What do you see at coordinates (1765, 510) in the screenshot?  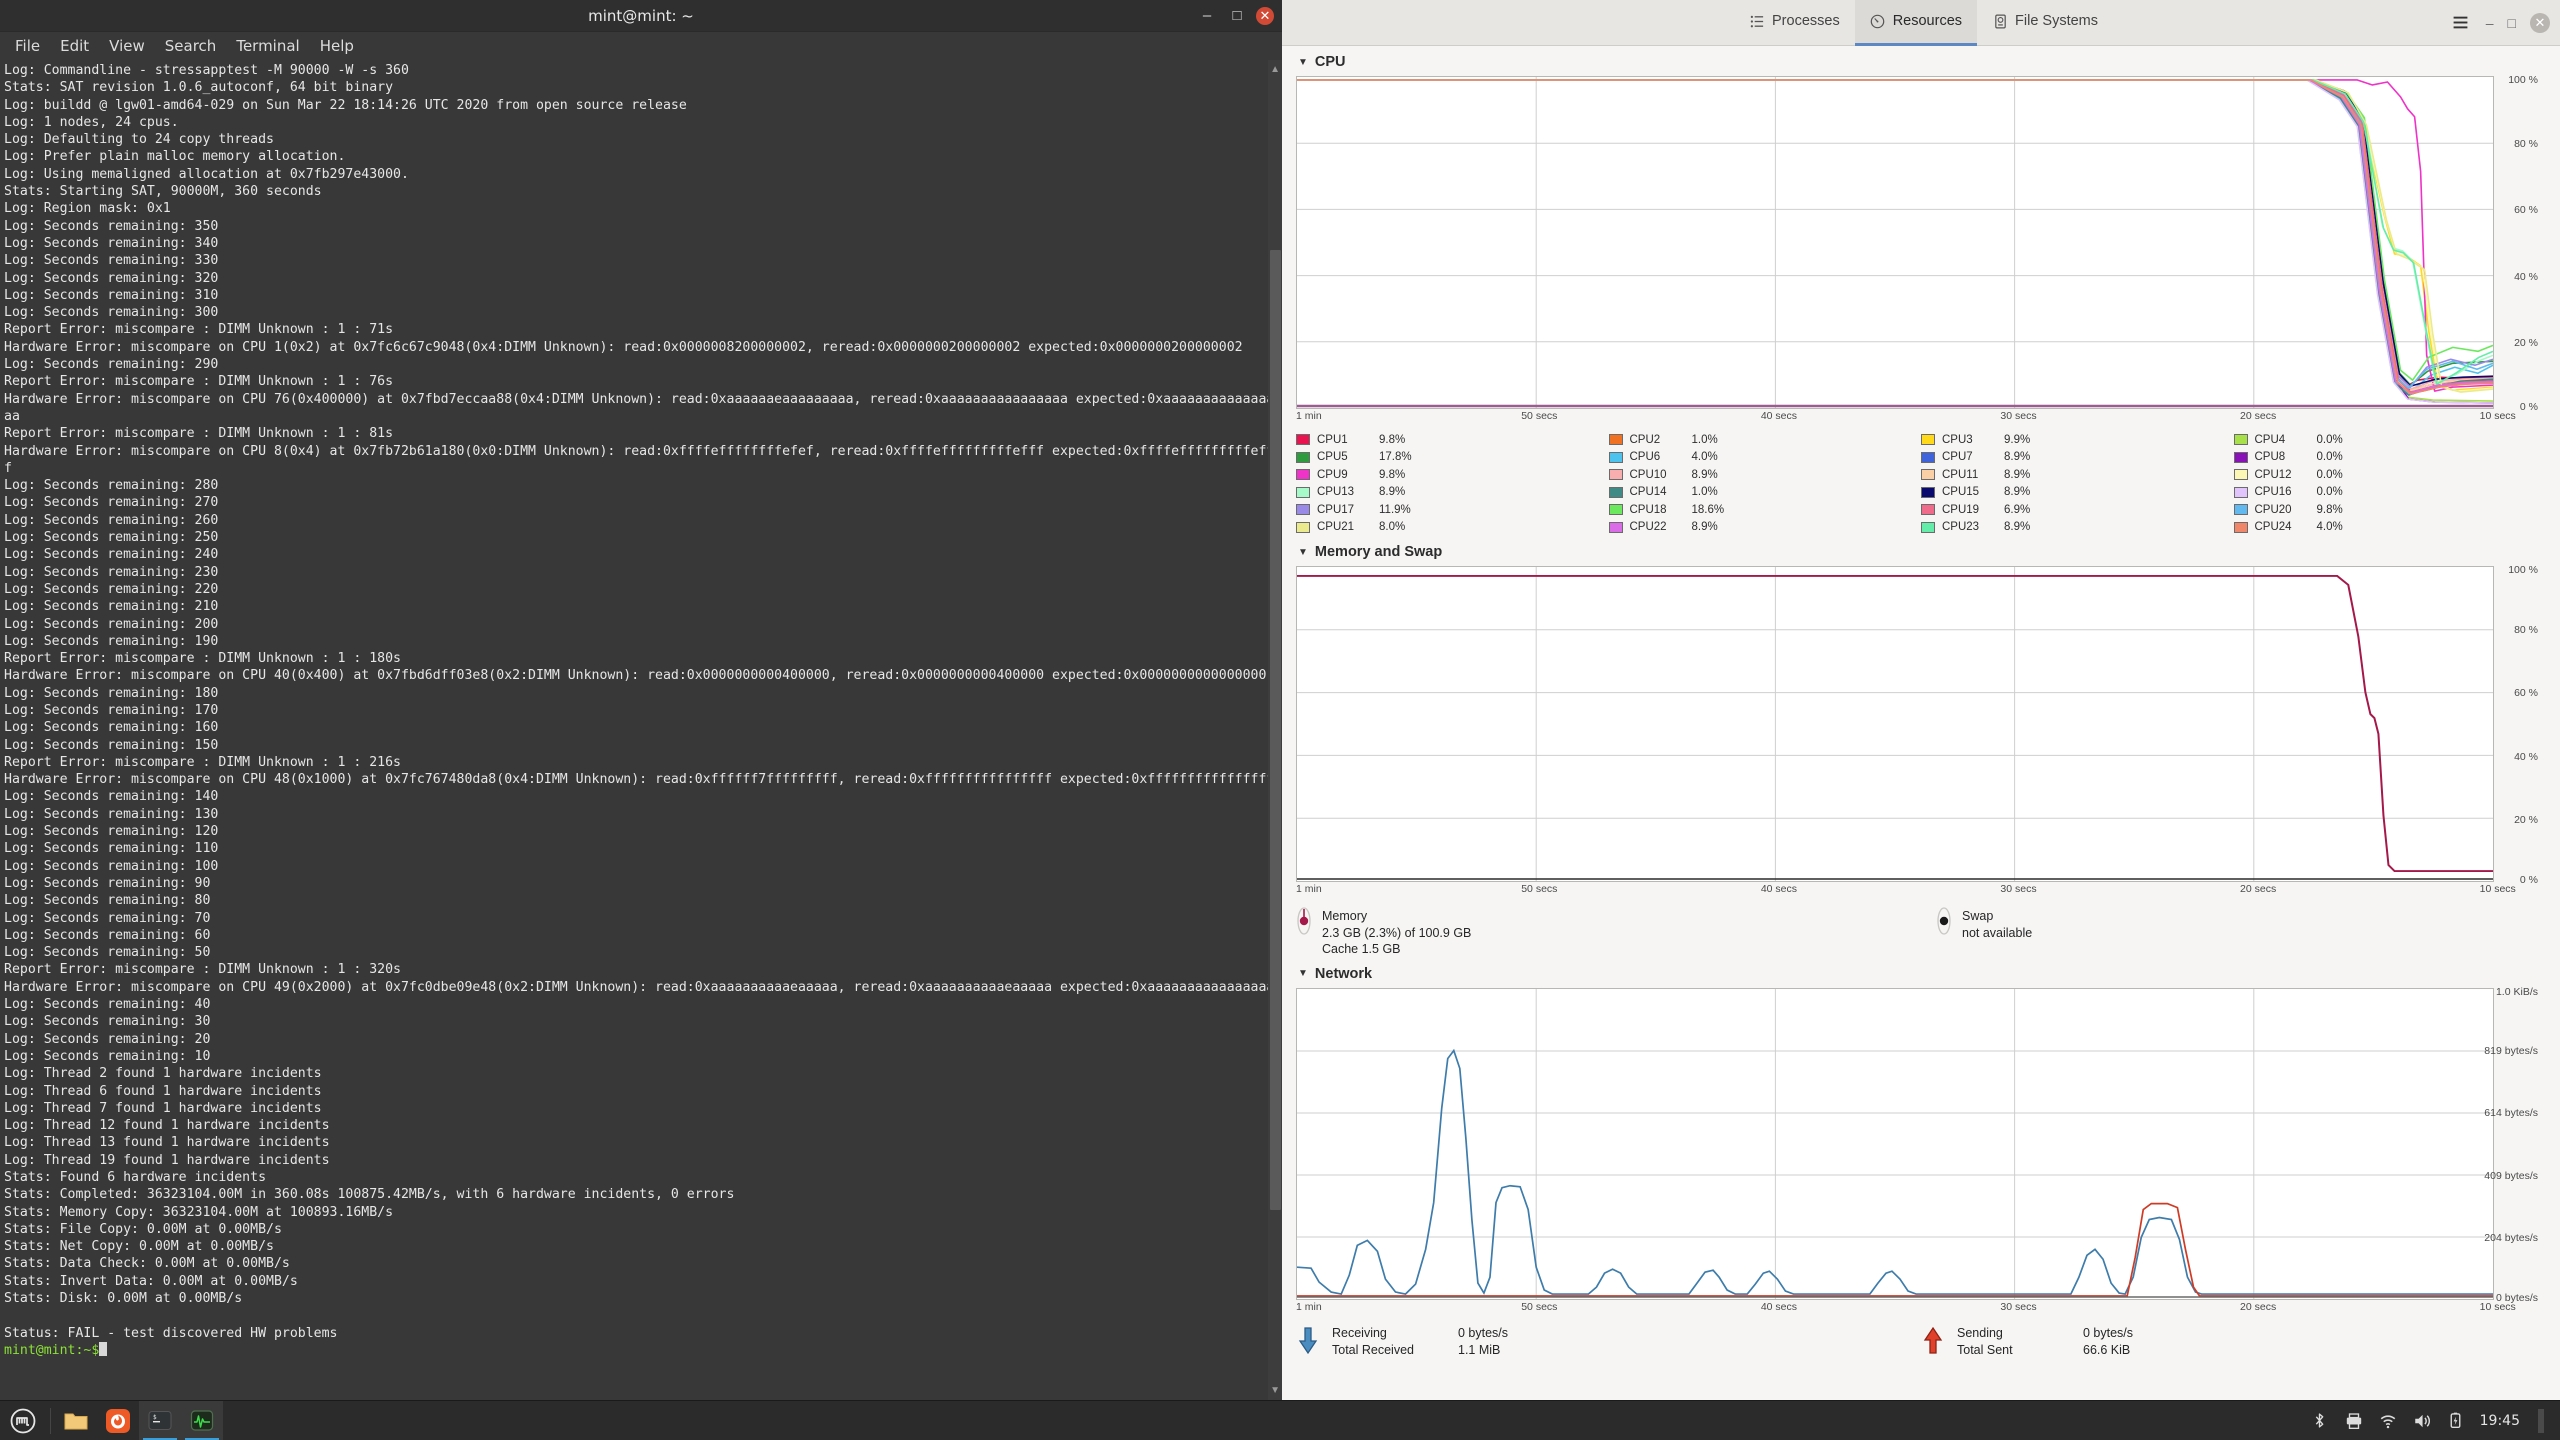 I see `legend-item: CPU18 18.6%` at bounding box center [1765, 510].